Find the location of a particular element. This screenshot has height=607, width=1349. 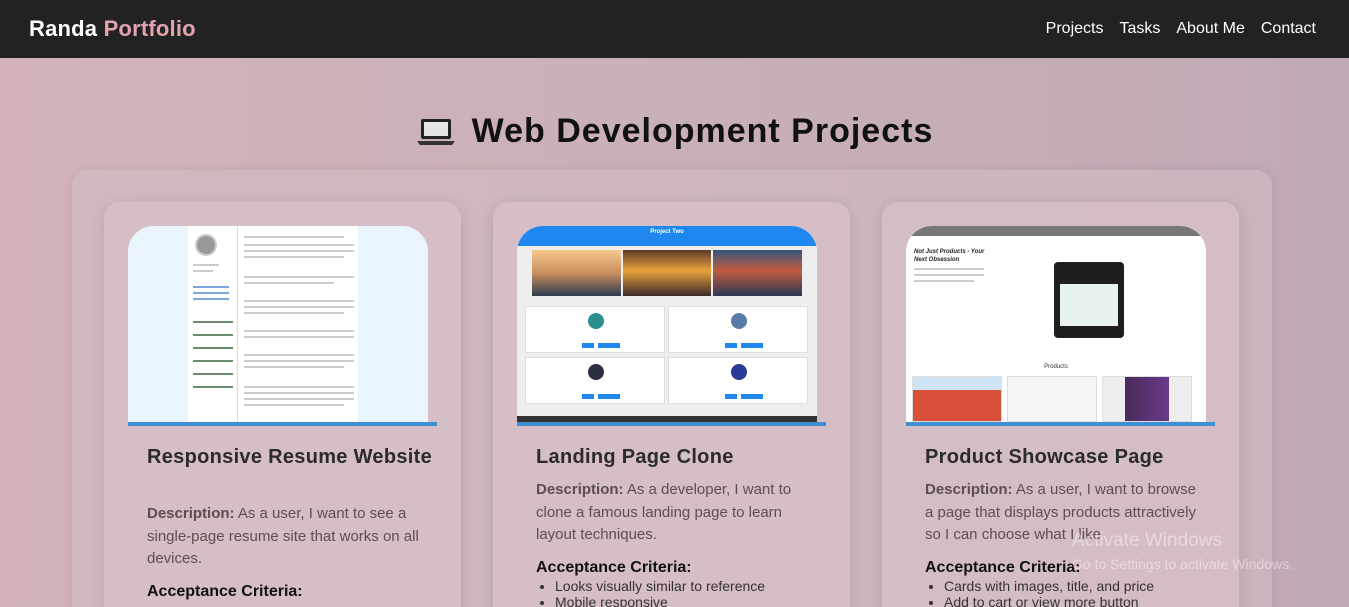

page-heading: Web Development Projects is located at coordinates (674, 131).